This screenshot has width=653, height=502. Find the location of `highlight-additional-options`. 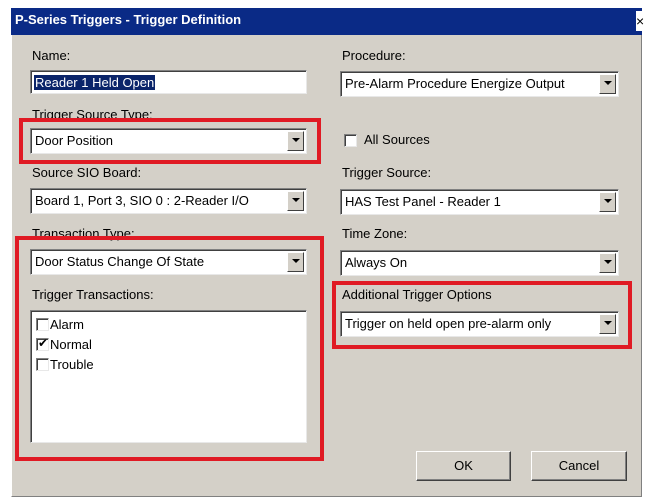

highlight-additional-options is located at coordinates (482, 315).